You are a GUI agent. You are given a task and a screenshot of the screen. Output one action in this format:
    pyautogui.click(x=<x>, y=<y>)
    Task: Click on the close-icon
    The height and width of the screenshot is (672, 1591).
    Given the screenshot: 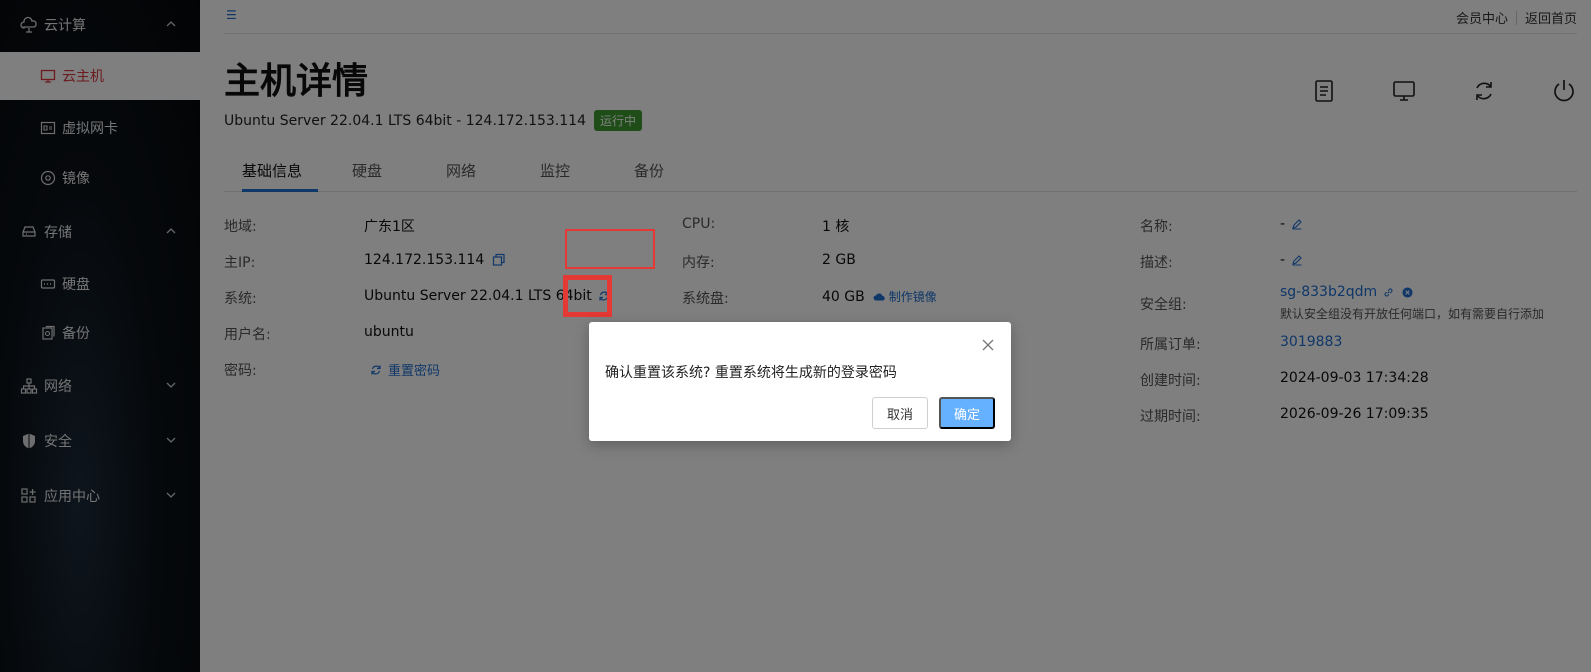 What is the action you would take?
    pyautogui.click(x=988, y=345)
    